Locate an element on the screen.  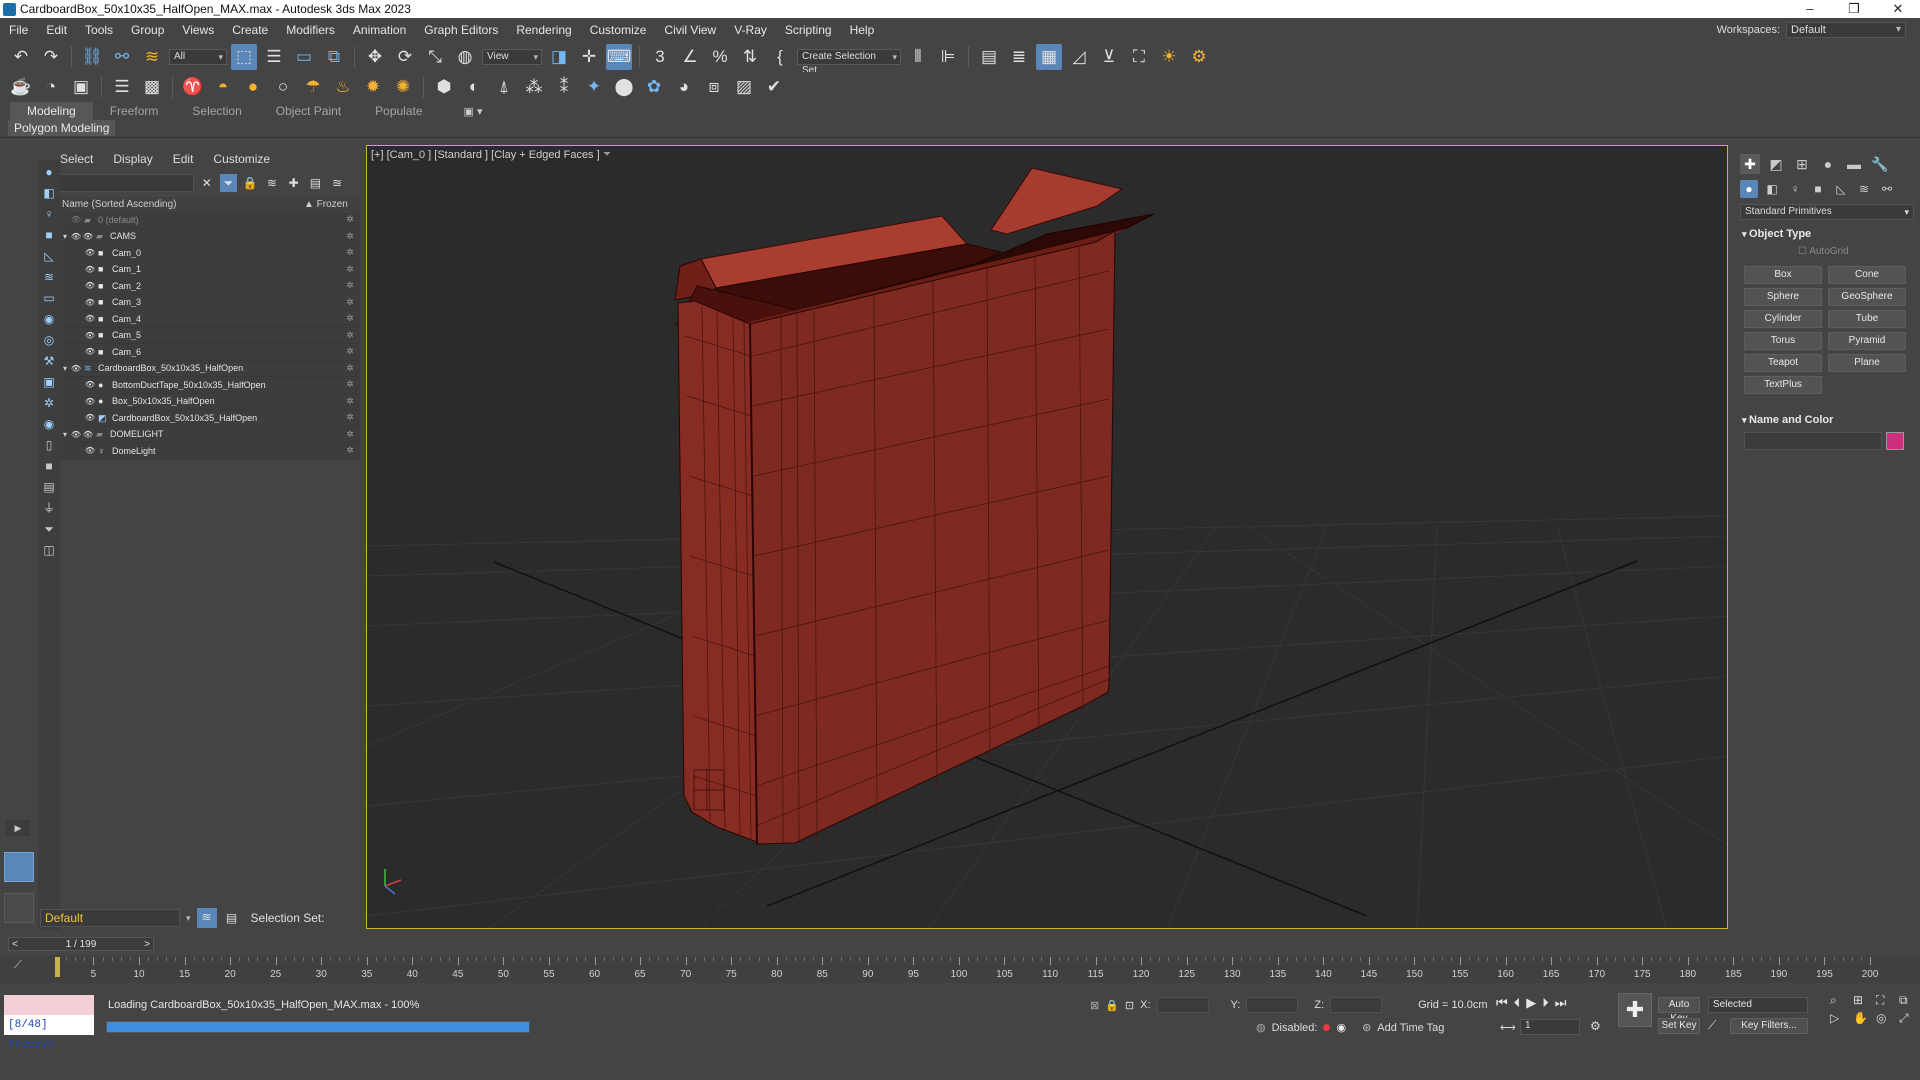
scene-tree-row: ▾ 👁 👁 ▰ DOMELIGHT ✲ is located at coordinates (210, 434).